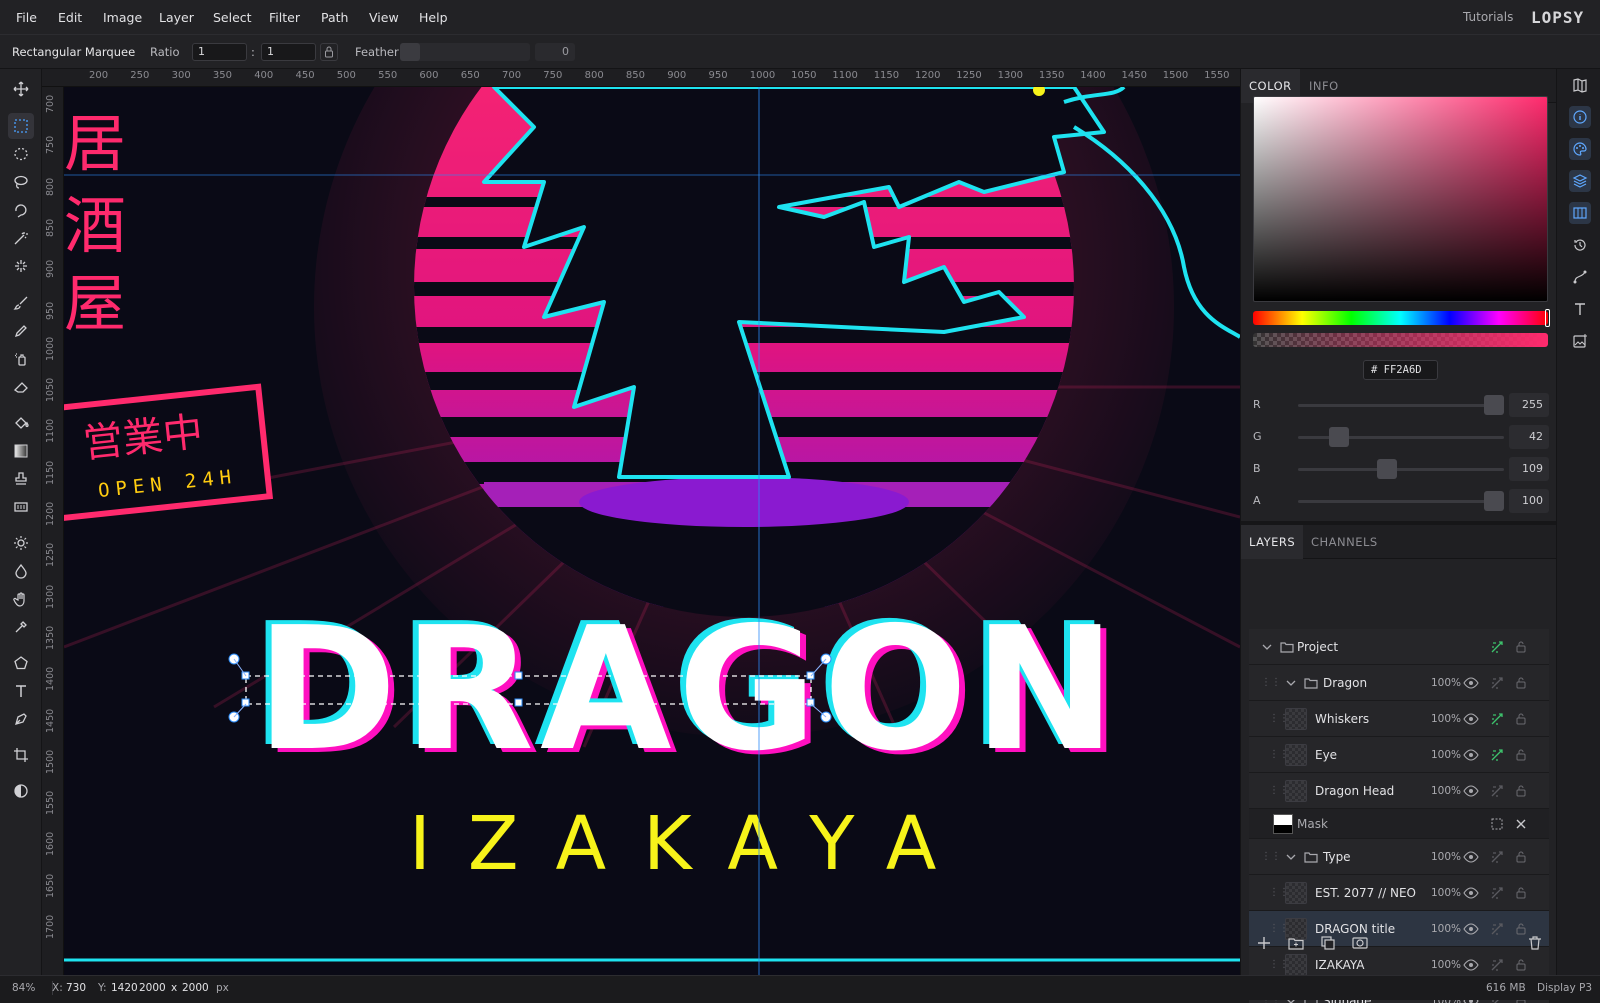 The image size is (1600, 1003). I want to click on menu-layer: Layer, so click(176, 17).